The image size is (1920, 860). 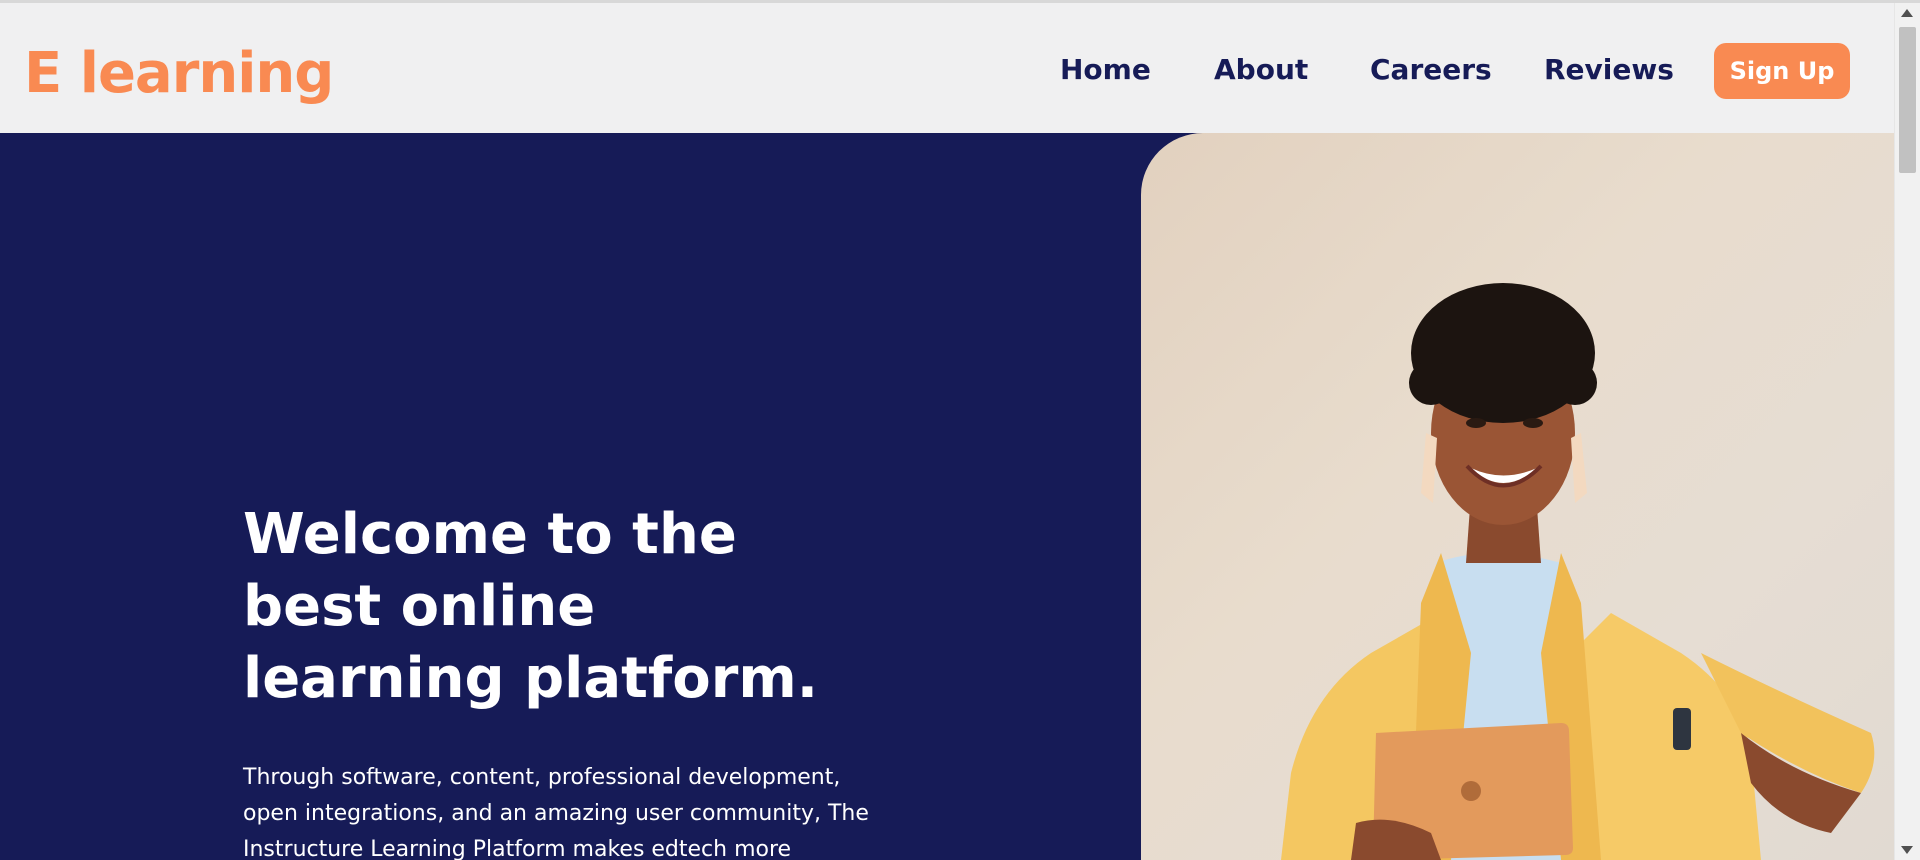 I want to click on nav-careers: Careers, so click(x=1431, y=69).